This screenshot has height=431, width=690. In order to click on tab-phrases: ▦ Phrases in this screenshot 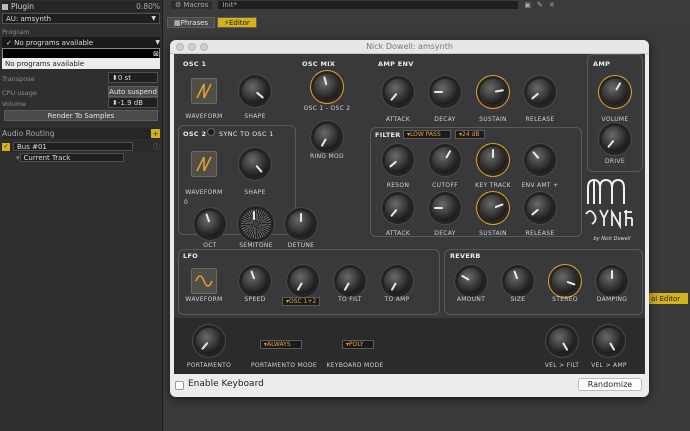, I will do `click(191, 22)`.